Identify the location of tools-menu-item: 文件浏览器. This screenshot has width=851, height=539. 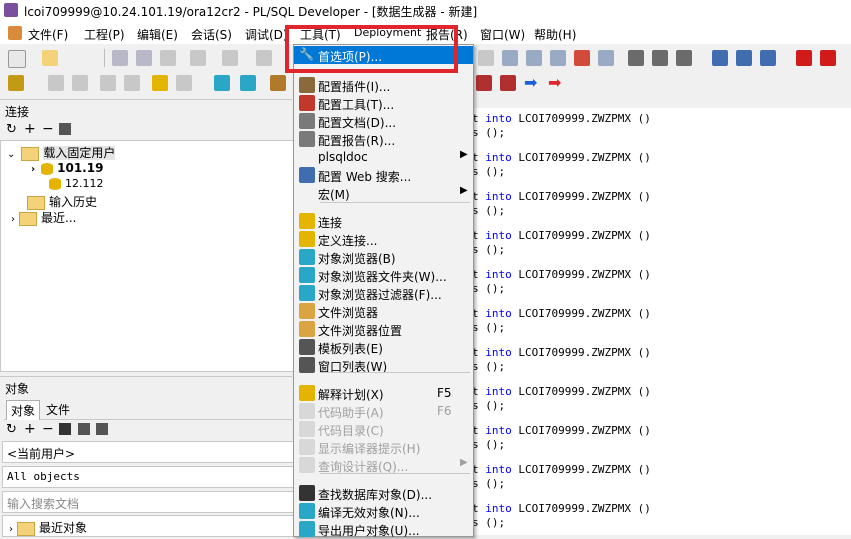
(383, 311).